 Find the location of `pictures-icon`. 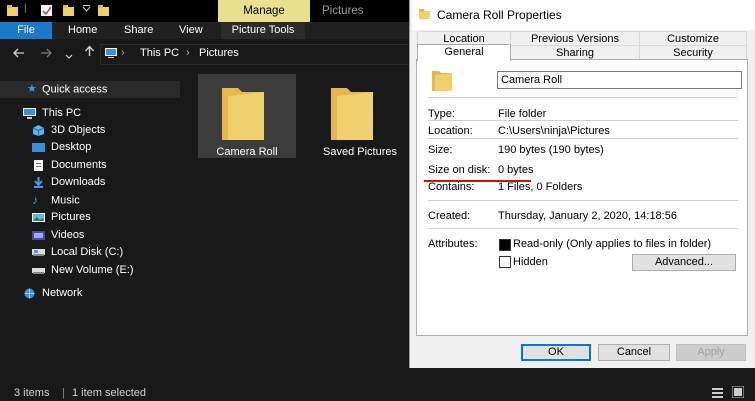

pictures-icon is located at coordinates (38, 217).